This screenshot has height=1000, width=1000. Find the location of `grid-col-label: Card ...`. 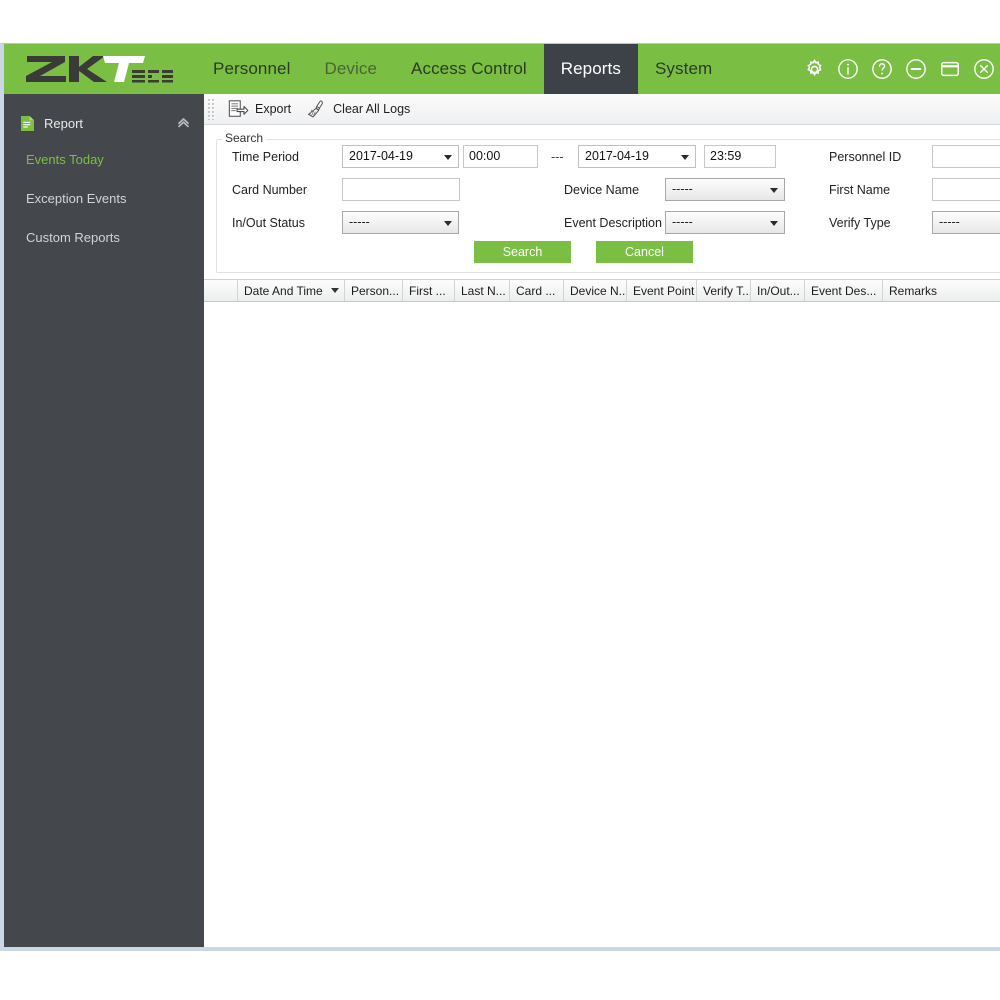

grid-col-label: Card ... is located at coordinates (536, 290).